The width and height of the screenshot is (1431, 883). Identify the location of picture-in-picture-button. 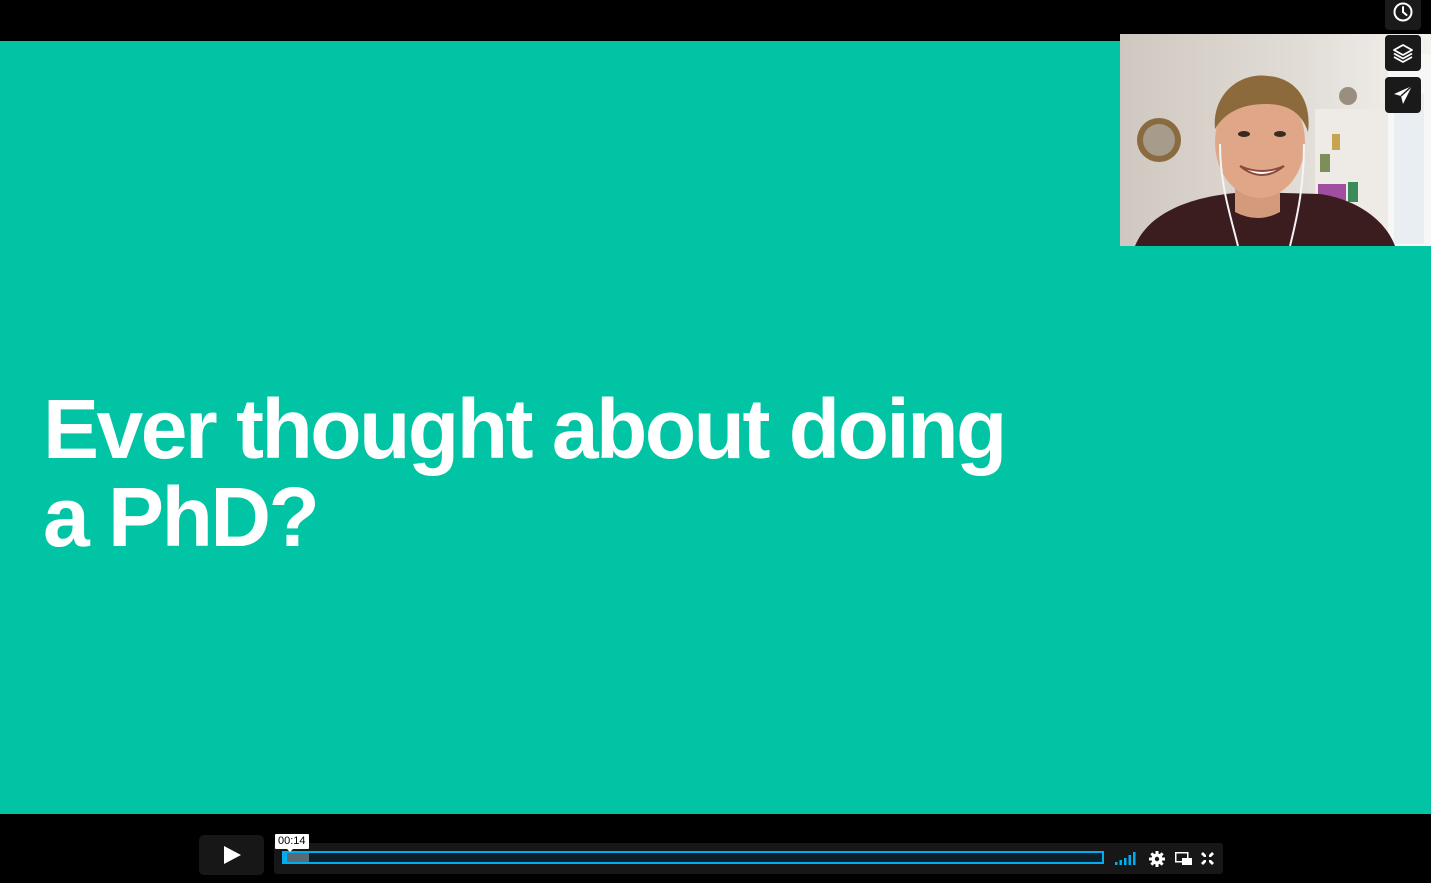
(1183, 858).